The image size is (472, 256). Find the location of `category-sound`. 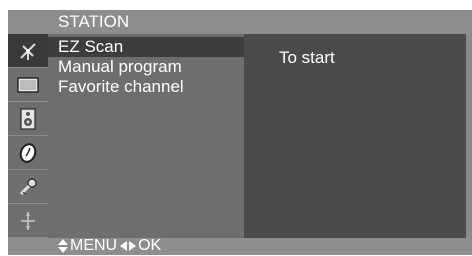

category-sound is located at coordinates (28, 119).